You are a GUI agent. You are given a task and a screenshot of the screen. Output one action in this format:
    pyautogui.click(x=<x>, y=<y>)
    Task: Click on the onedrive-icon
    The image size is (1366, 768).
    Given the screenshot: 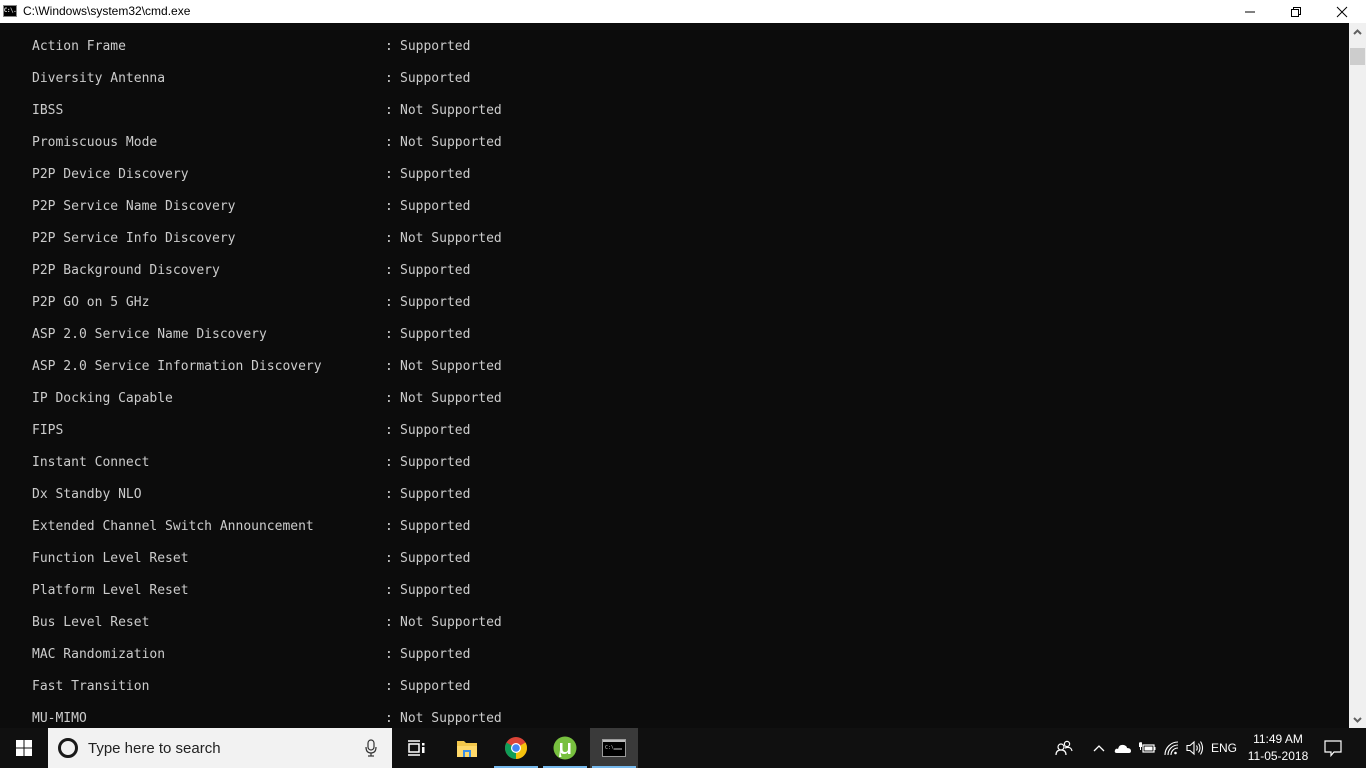 What is the action you would take?
    pyautogui.click(x=1122, y=748)
    